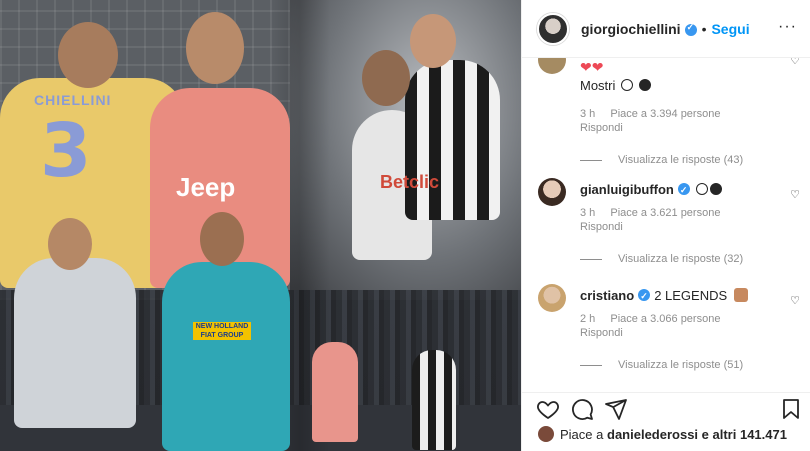 The width and height of the screenshot is (810, 451). I want to click on comment-body: ❤❤ Mostri, so click(680, 76).